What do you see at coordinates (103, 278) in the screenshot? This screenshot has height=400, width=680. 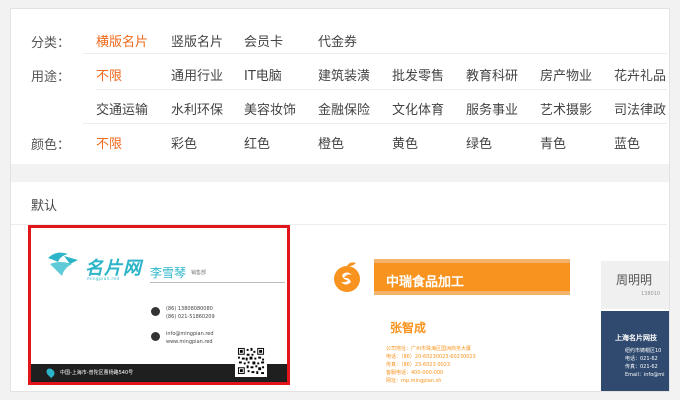 I see `card-brand-sub: mingpian.red` at bounding box center [103, 278].